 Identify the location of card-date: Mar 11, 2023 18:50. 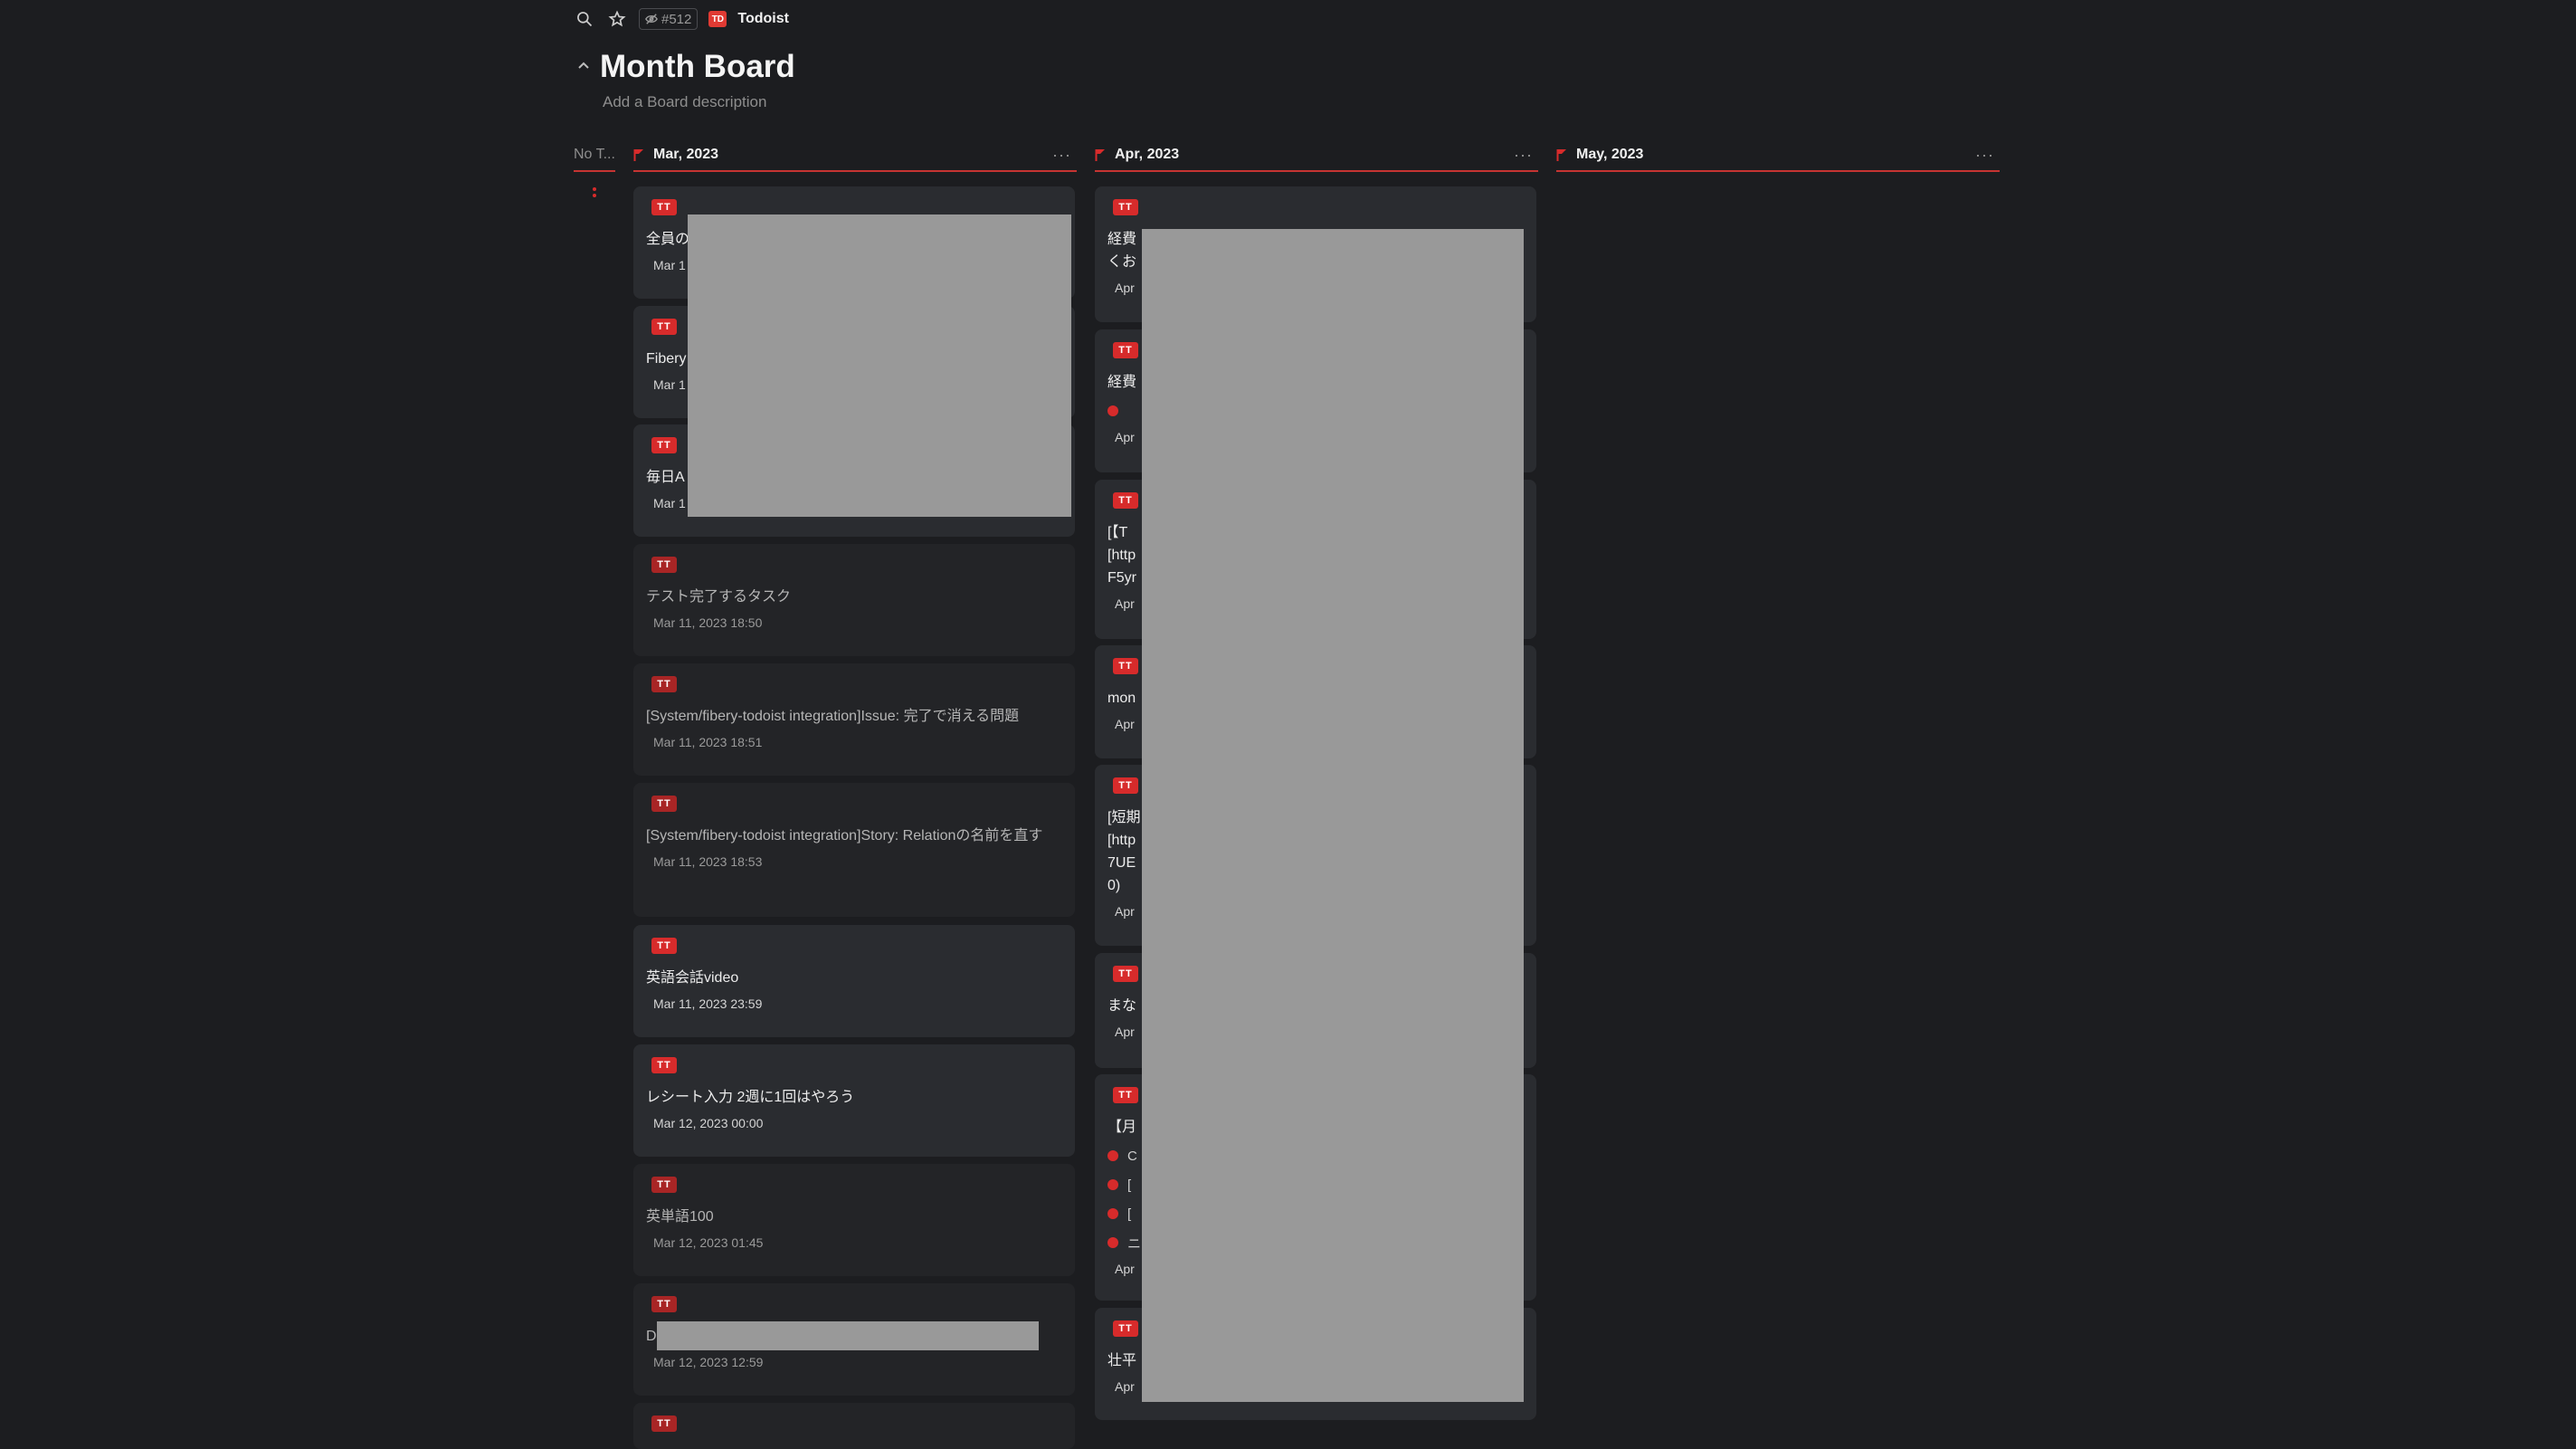
(708, 622).